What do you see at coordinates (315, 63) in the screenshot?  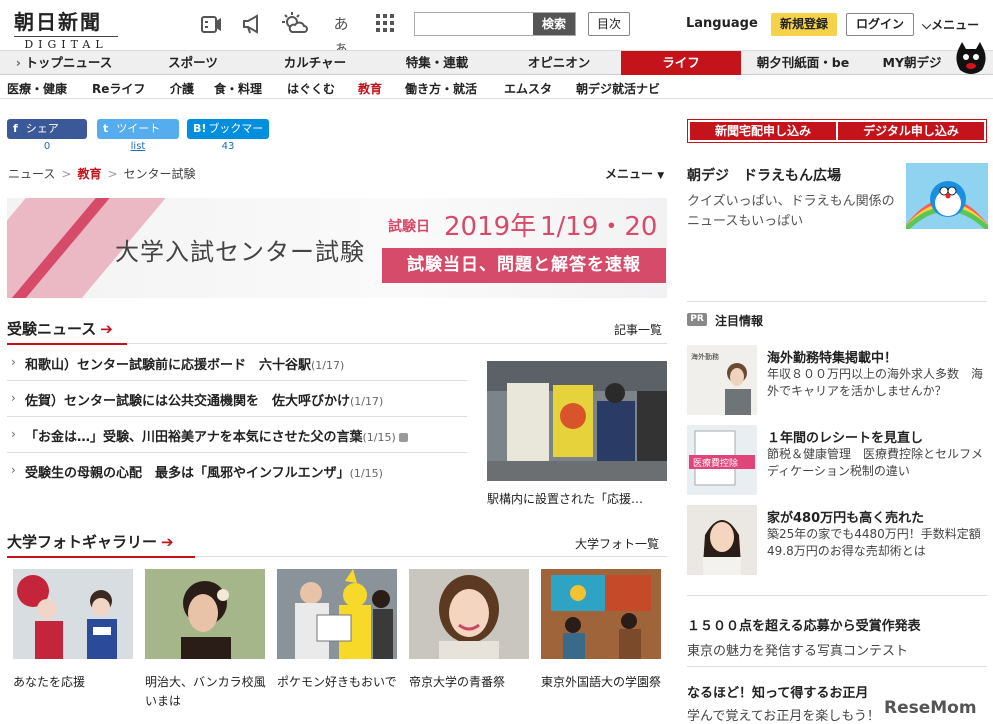 I see `nav-item-culture: カルチャー` at bounding box center [315, 63].